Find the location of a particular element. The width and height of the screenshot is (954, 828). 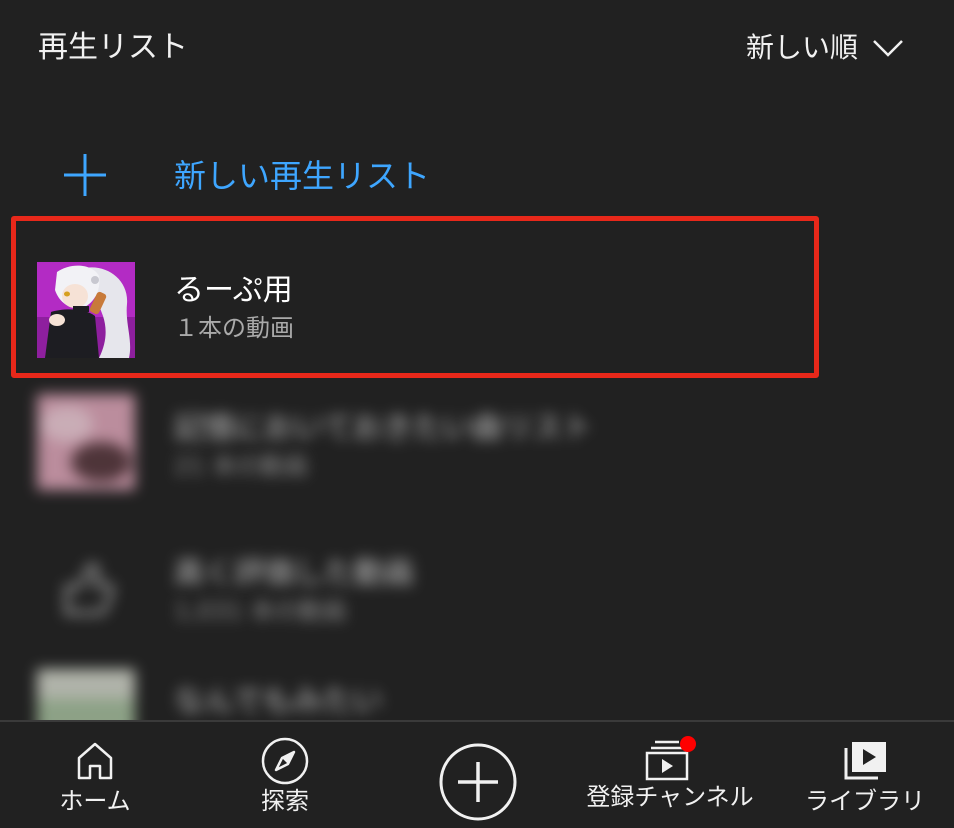

page-title: 再生リスト is located at coordinates (113, 47).